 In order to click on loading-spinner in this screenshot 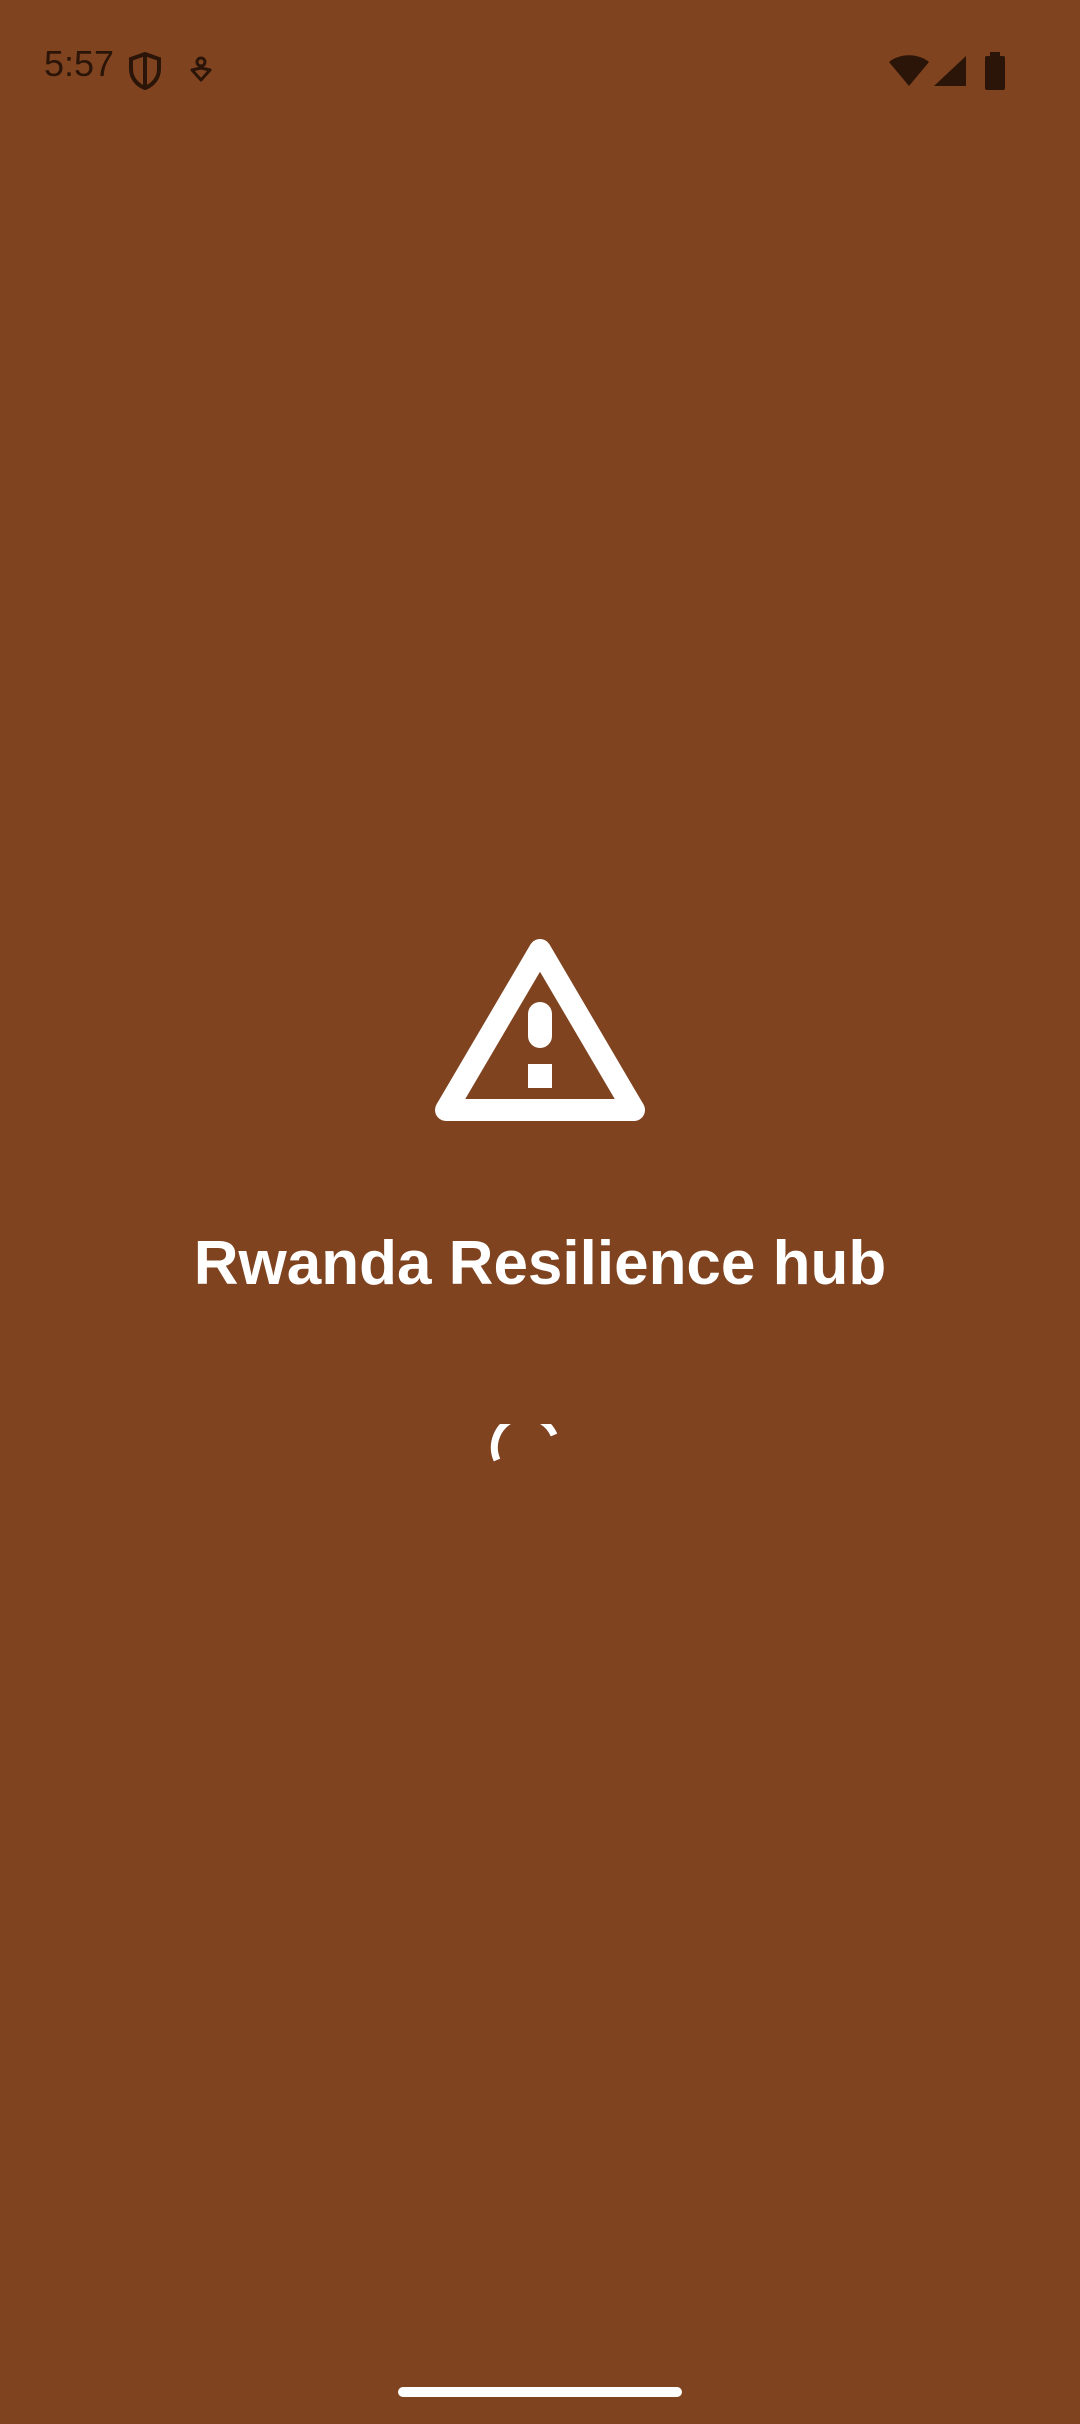, I will do `click(524, 1443)`.